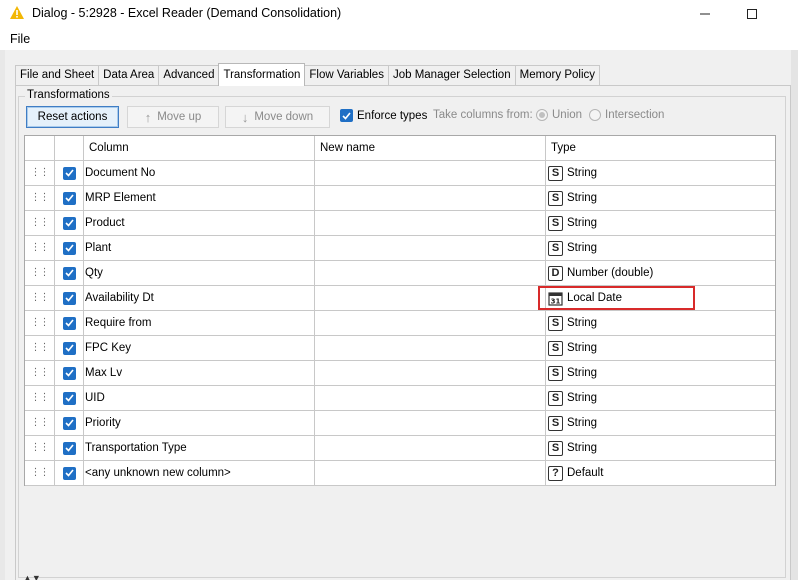 Image resolution: width=798 pixels, height=580 pixels. Describe the element at coordinates (346, 75) in the screenshot. I see `tab-flow-variables: Flow Variables` at that location.